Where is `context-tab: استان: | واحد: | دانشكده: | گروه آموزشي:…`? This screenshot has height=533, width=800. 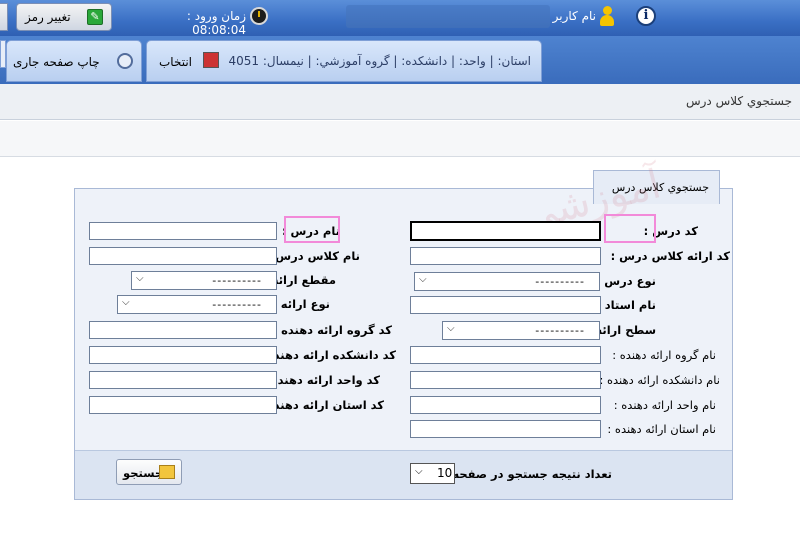
context-tab: استان: | واحد: | دانشكده: | گروه آموزشي:… is located at coordinates (344, 61).